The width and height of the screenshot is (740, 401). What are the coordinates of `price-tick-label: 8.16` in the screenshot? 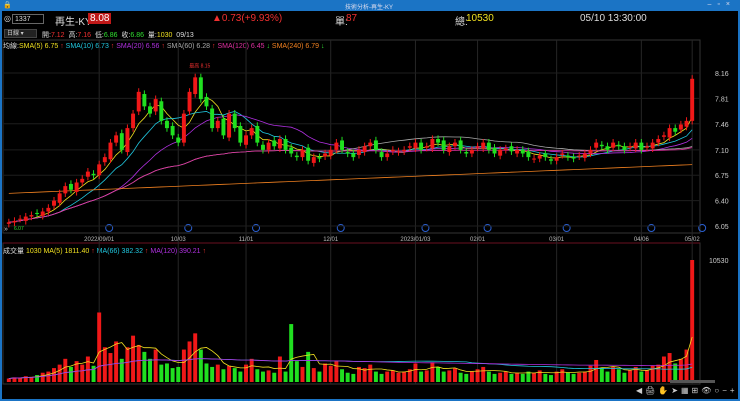 It's located at (722, 74).